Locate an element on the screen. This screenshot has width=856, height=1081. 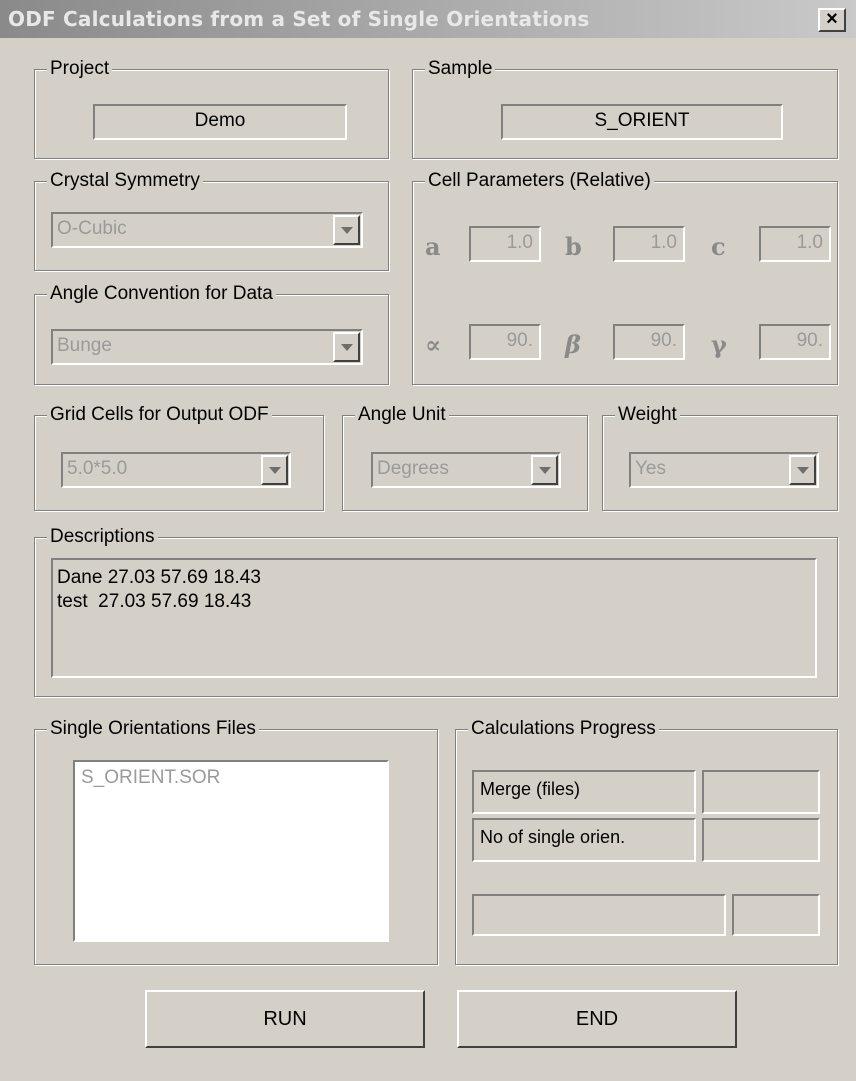
files-legend: Single Orientations Files is located at coordinates (153, 729).